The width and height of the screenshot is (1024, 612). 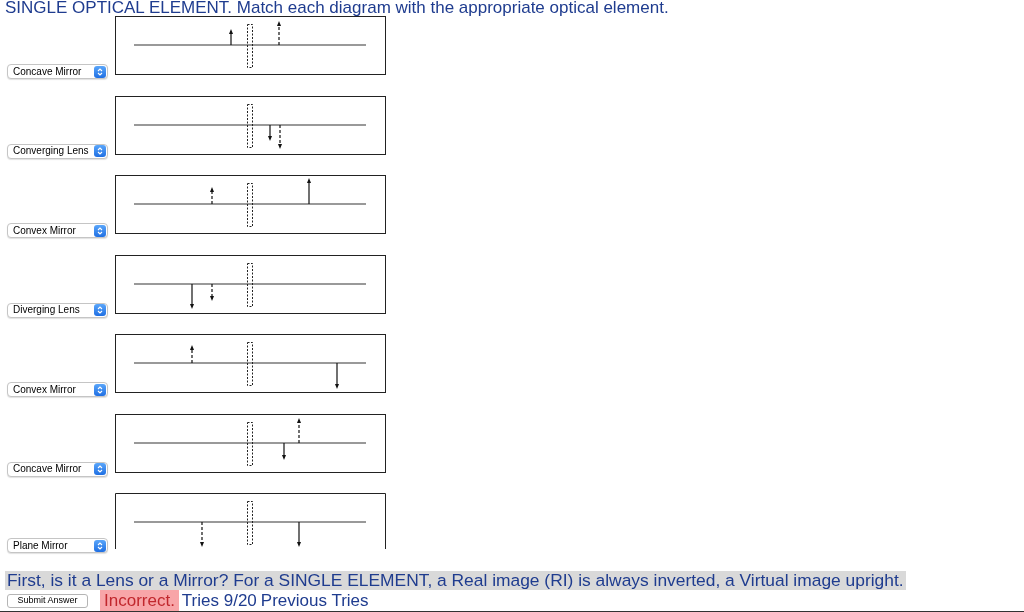 I want to click on submit-answer-button: Submit Answer, so click(x=47, y=600).